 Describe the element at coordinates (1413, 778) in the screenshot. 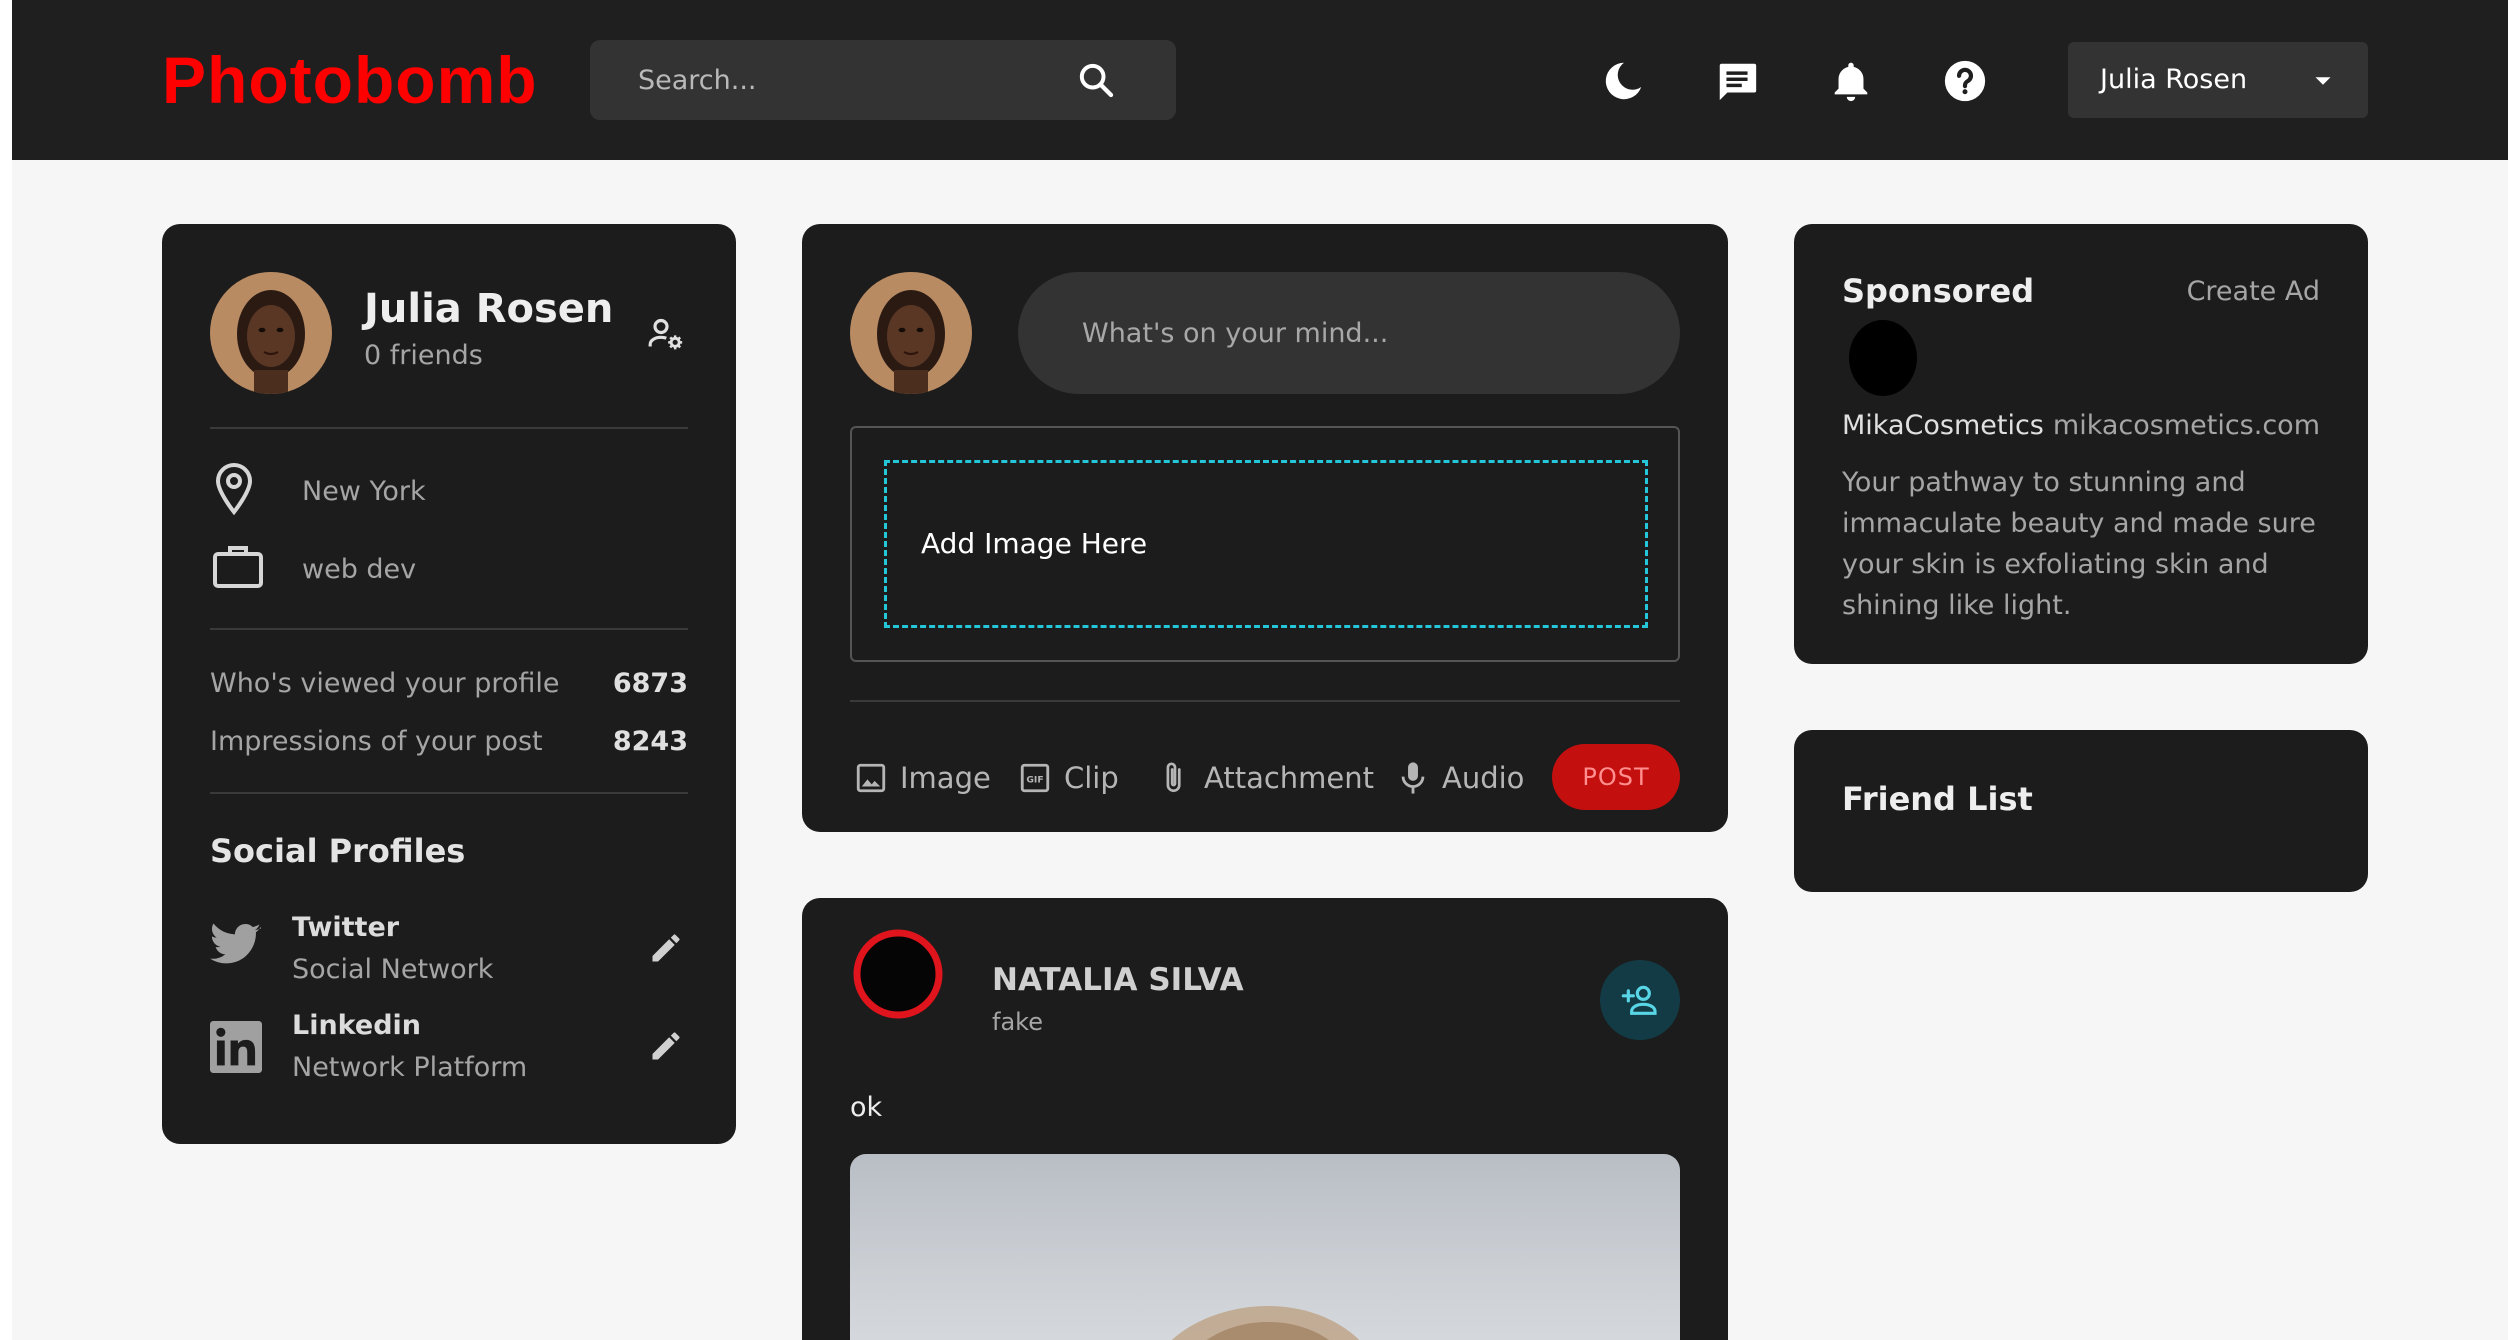

I see `microphone-icon` at that location.